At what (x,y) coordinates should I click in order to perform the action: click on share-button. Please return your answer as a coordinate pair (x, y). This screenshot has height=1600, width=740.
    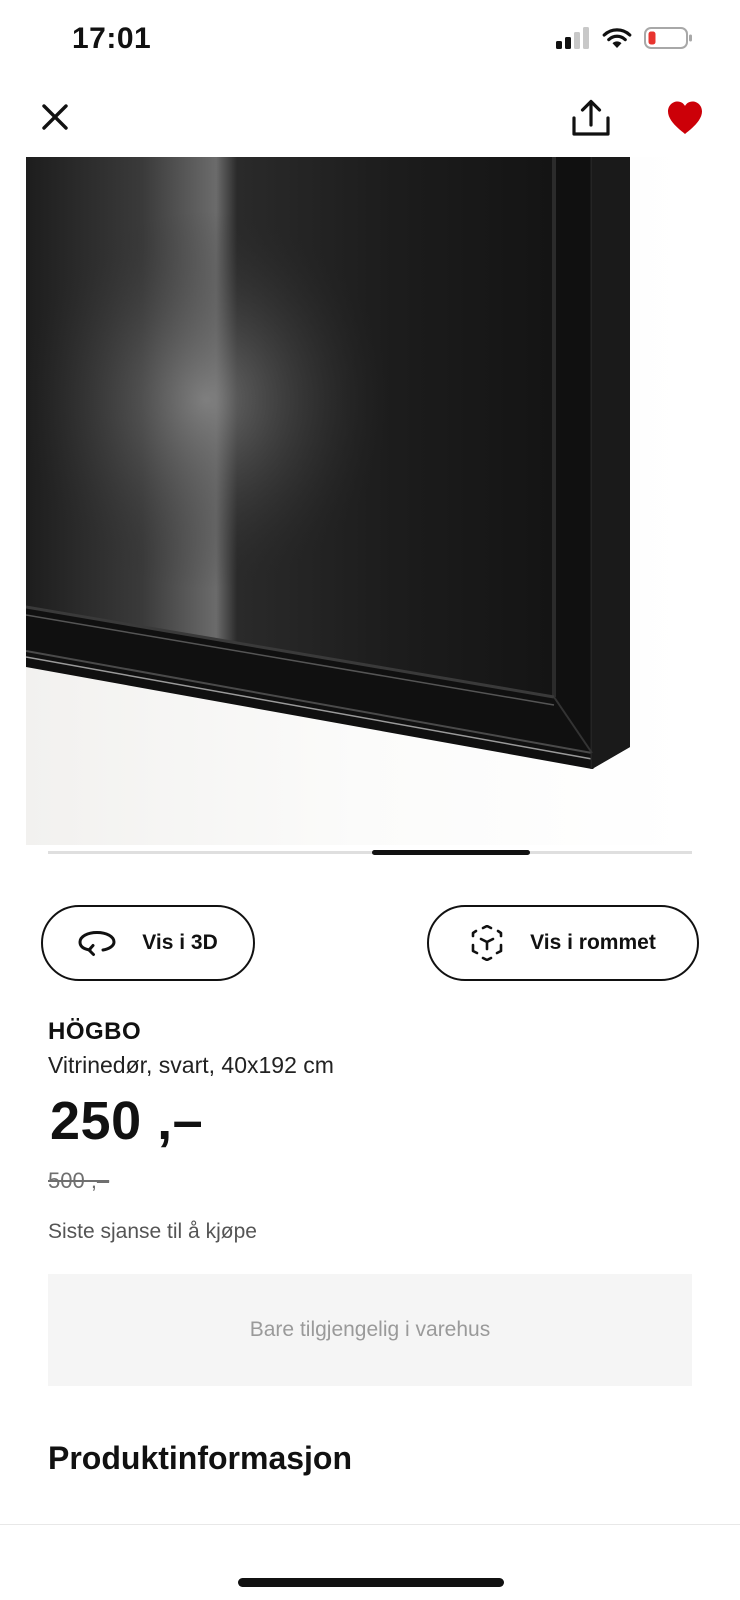
    Looking at the image, I should click on (591, 119).